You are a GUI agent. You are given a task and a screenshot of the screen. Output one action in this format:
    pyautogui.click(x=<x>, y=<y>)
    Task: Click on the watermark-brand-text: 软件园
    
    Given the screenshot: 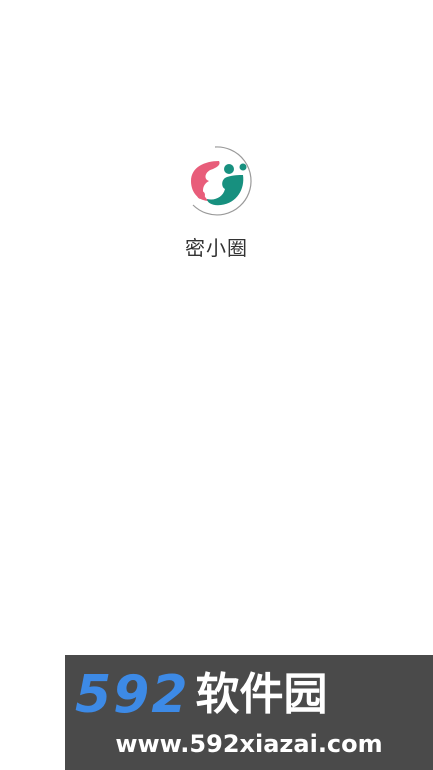 What is the action you would take?
    pyautogui.click(x=261, y=694)
    